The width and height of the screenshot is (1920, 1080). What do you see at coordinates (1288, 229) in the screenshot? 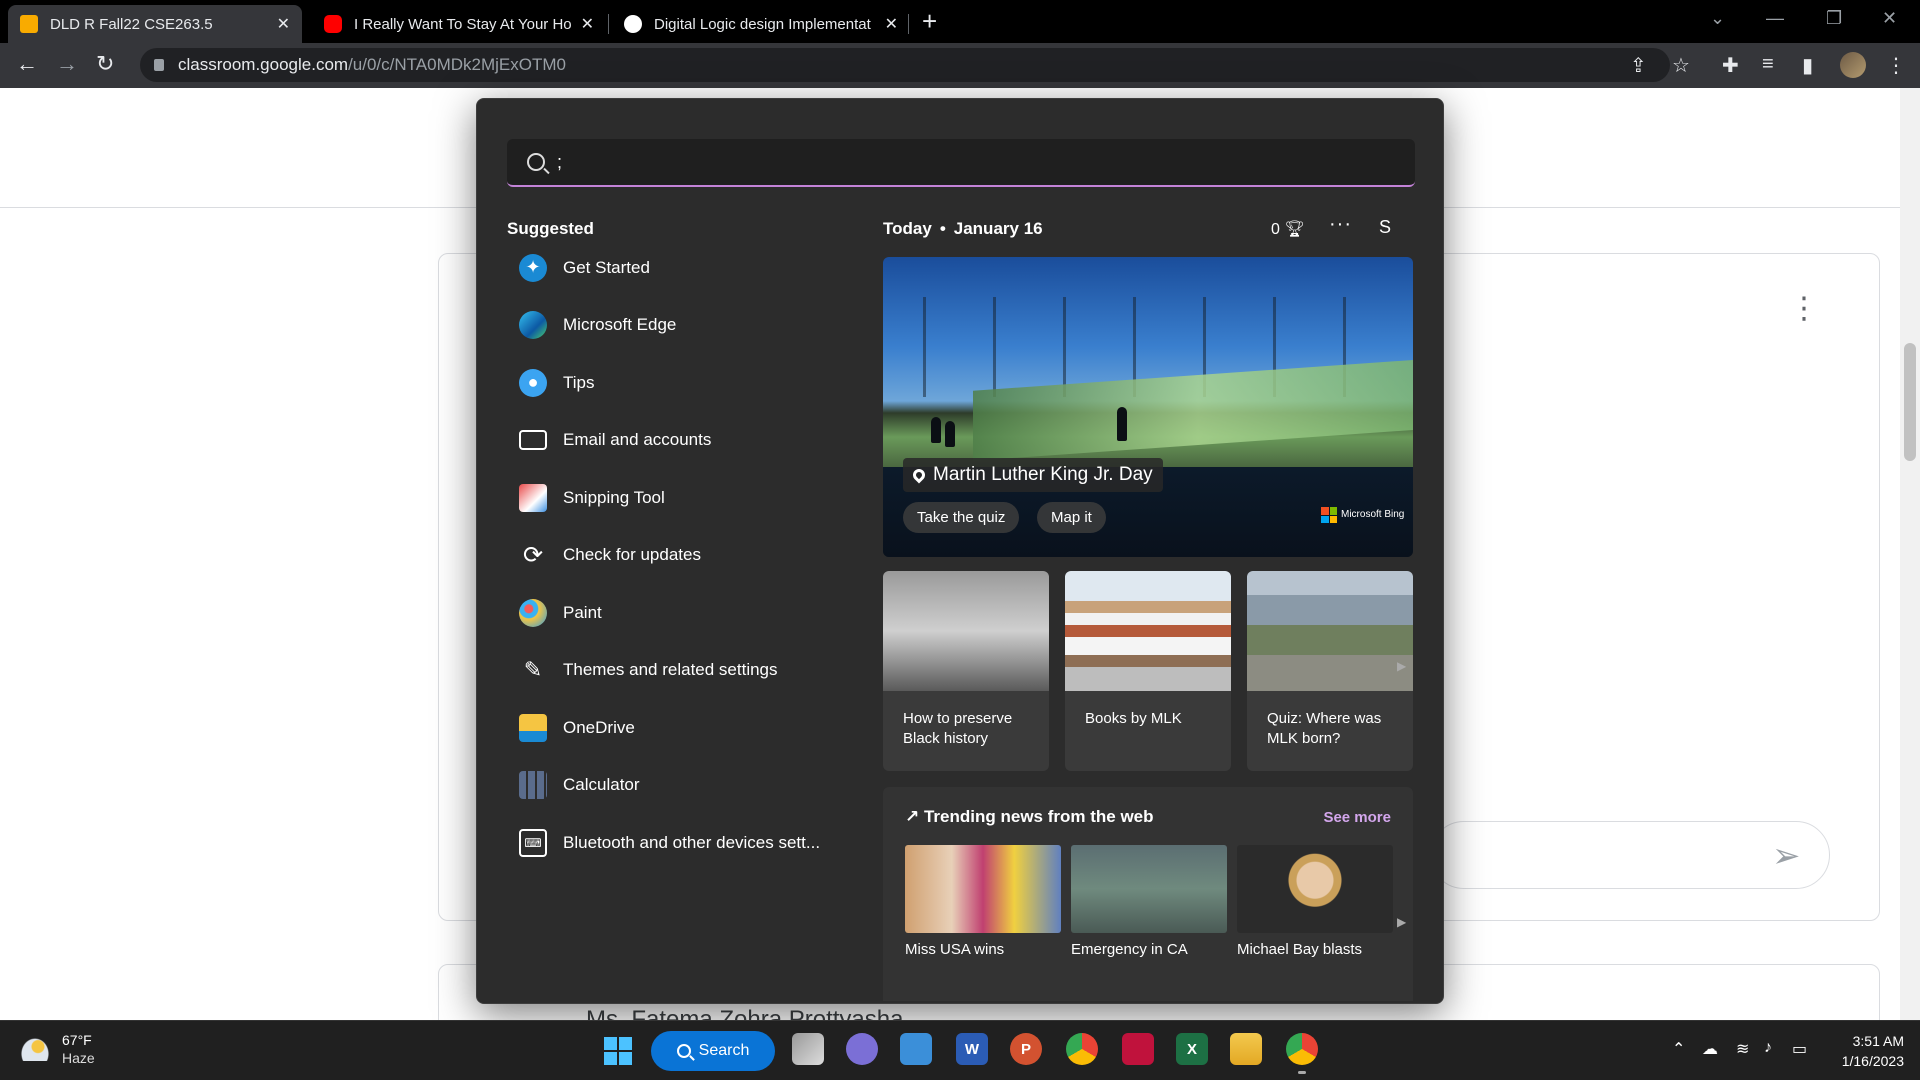
I see `rewards-points: 0 🏆︎` at bounding box center [1288, 229].